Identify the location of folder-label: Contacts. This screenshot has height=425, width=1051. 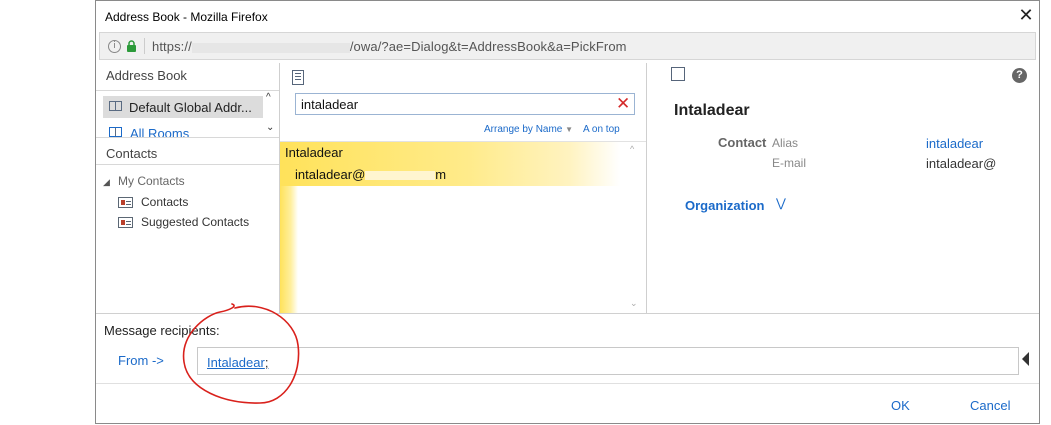
(165, 202).